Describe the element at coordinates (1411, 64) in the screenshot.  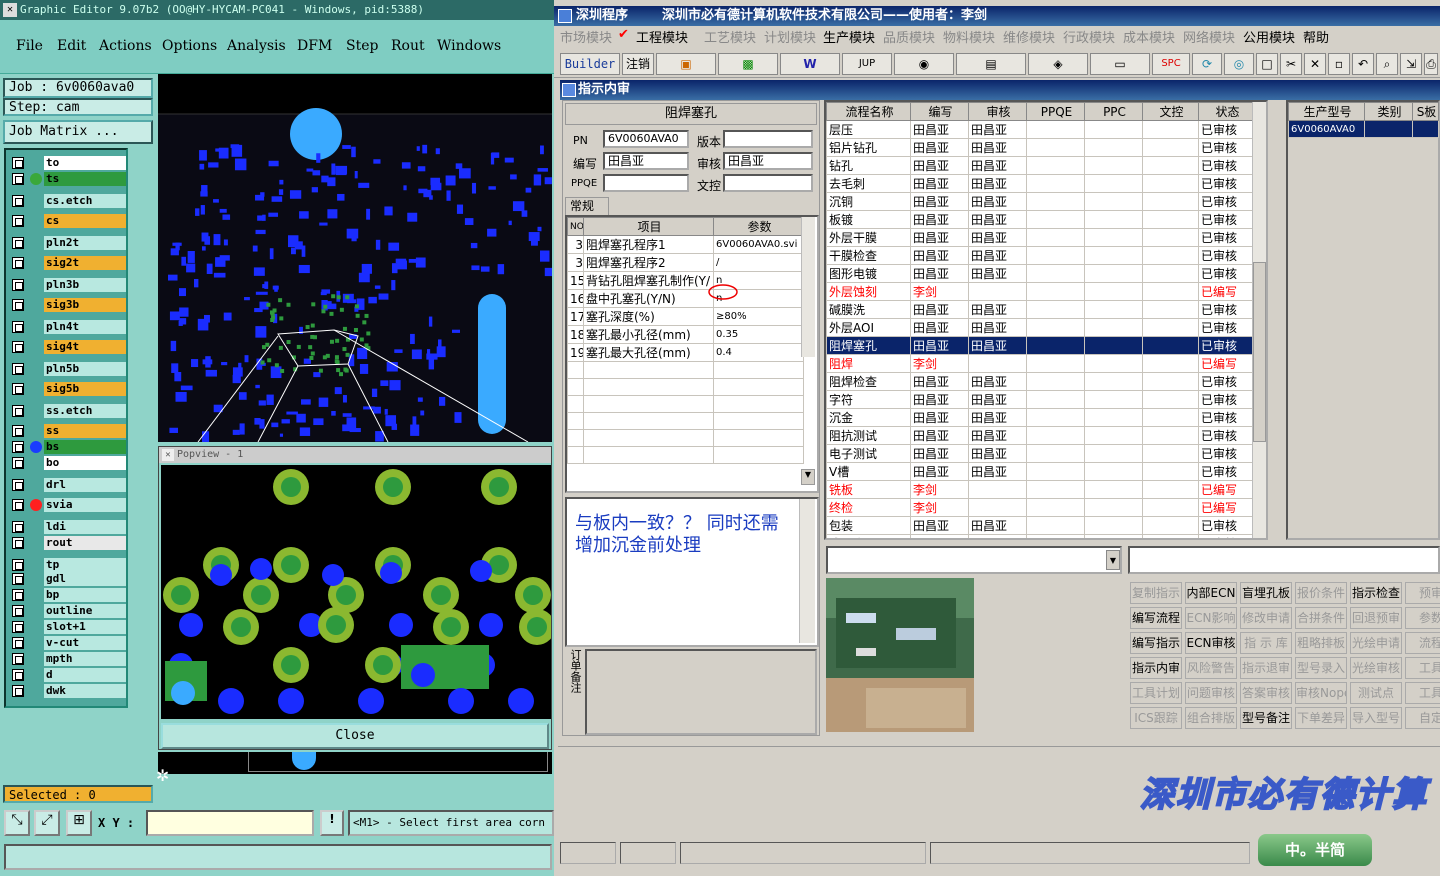
I see `export-icon: ⇲` at that location.